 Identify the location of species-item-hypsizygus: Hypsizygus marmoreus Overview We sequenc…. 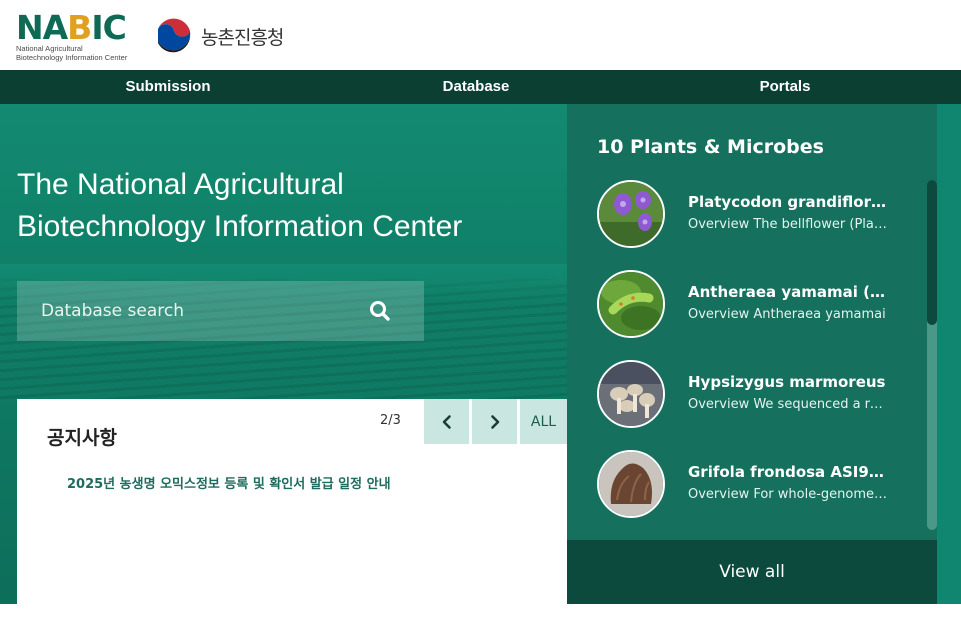
(757, 395).